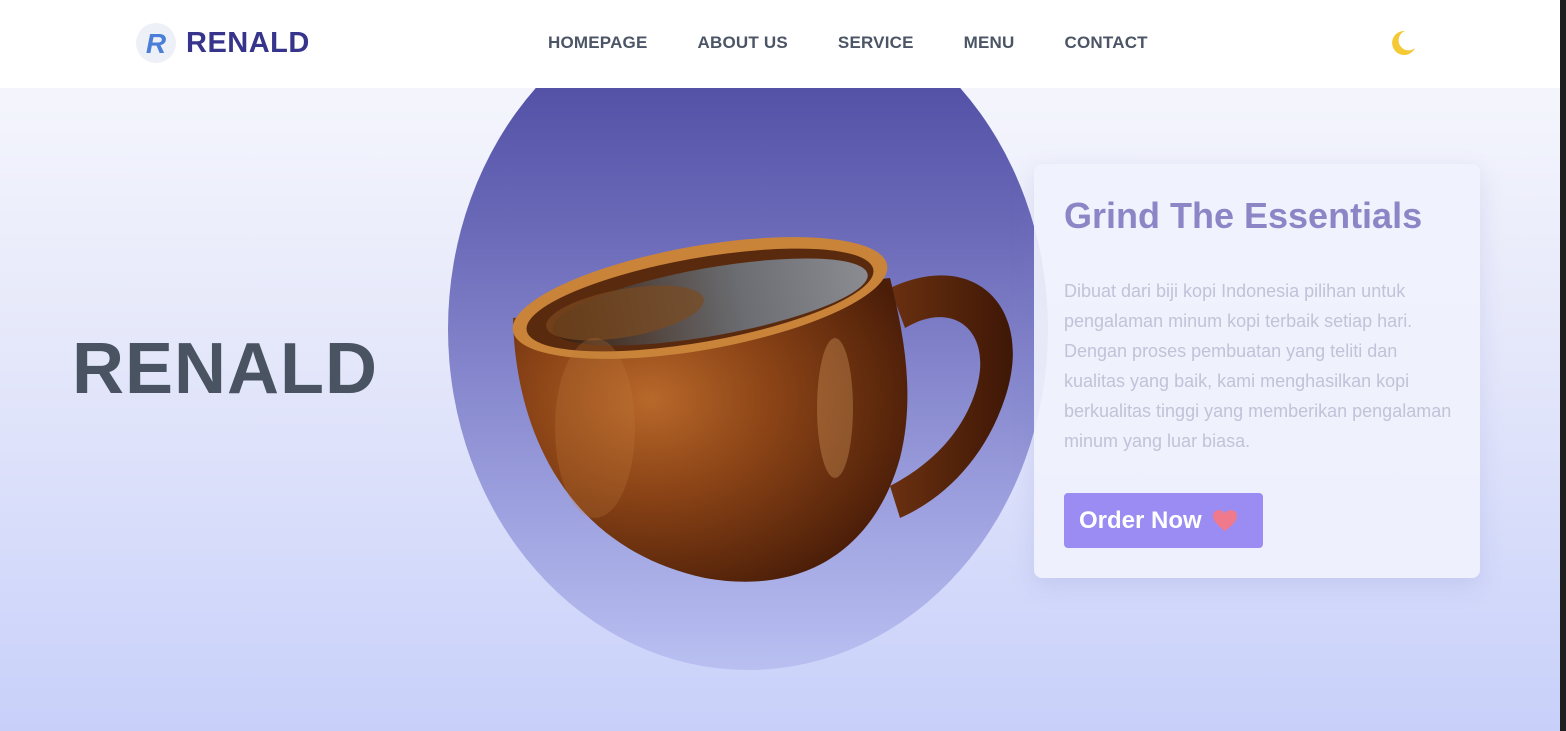  Describe the element at coordinates (876, 43) in the screenshot. I see `nav-service: SERVICE` at that location.